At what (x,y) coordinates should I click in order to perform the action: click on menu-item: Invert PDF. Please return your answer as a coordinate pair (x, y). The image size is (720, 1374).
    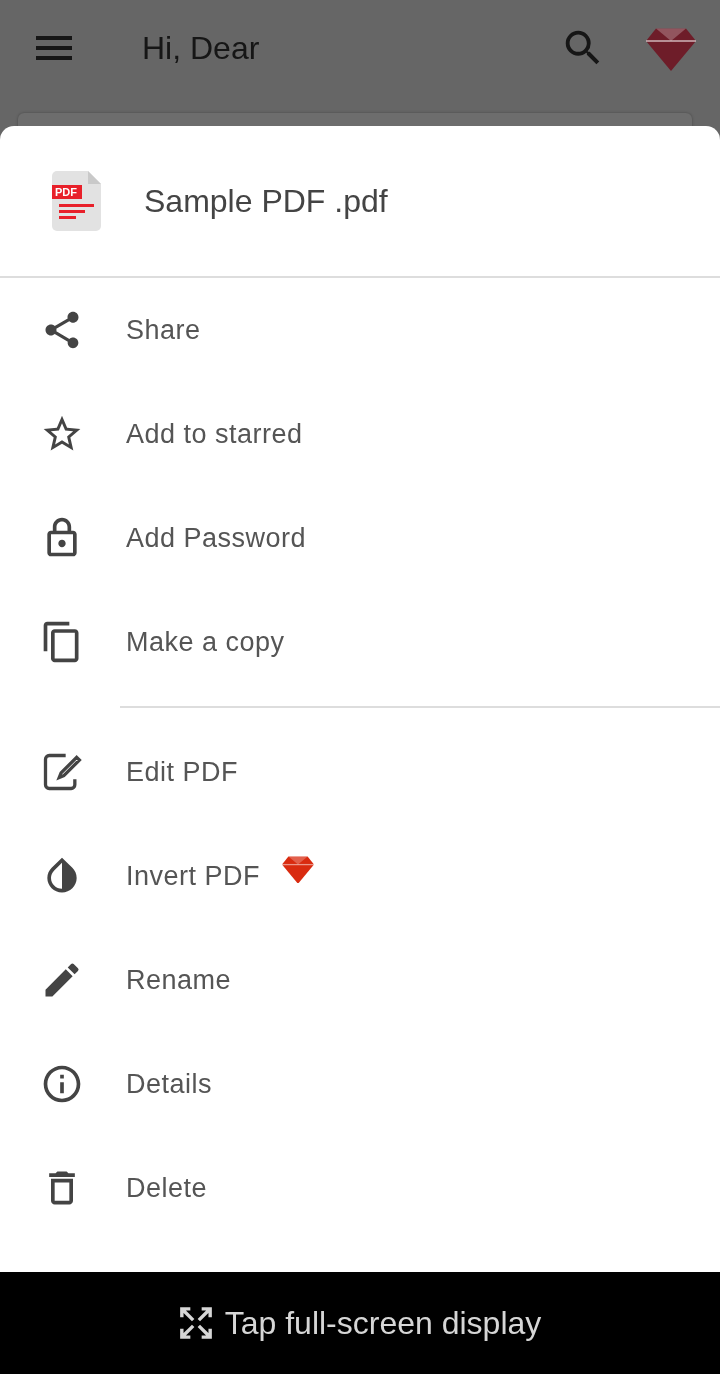
    Looking at the image, I should click on (360, 876).